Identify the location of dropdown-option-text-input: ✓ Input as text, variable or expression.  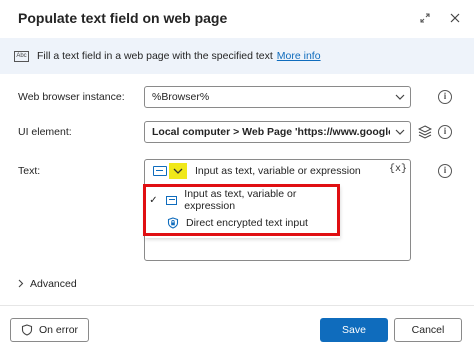
(242, 200).